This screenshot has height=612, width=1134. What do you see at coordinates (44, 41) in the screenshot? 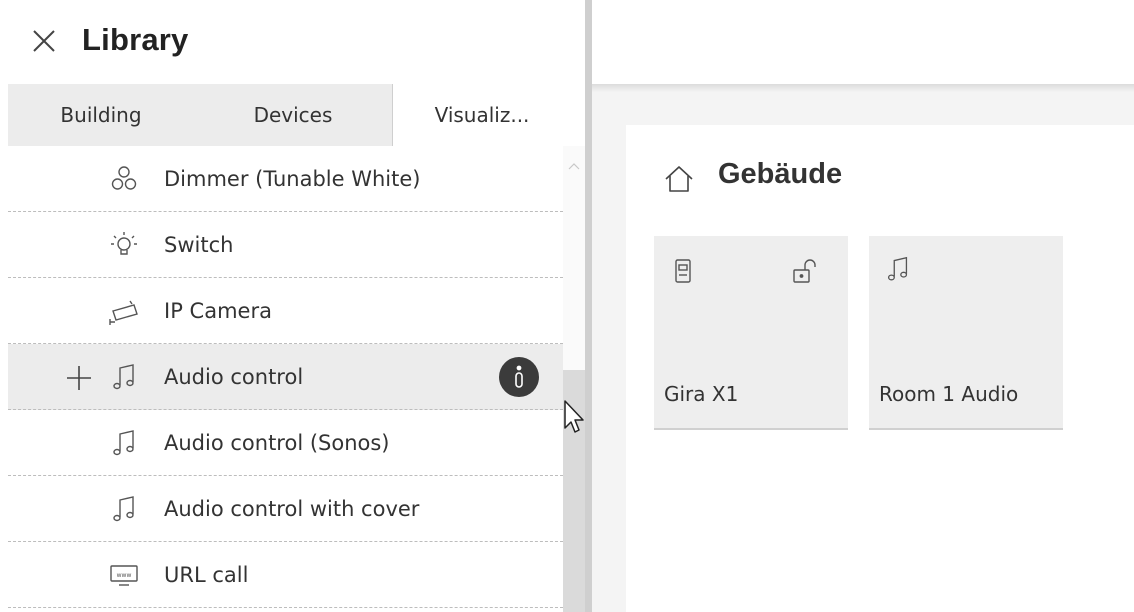
I see `close-icon` at bounding box center [44, 41].